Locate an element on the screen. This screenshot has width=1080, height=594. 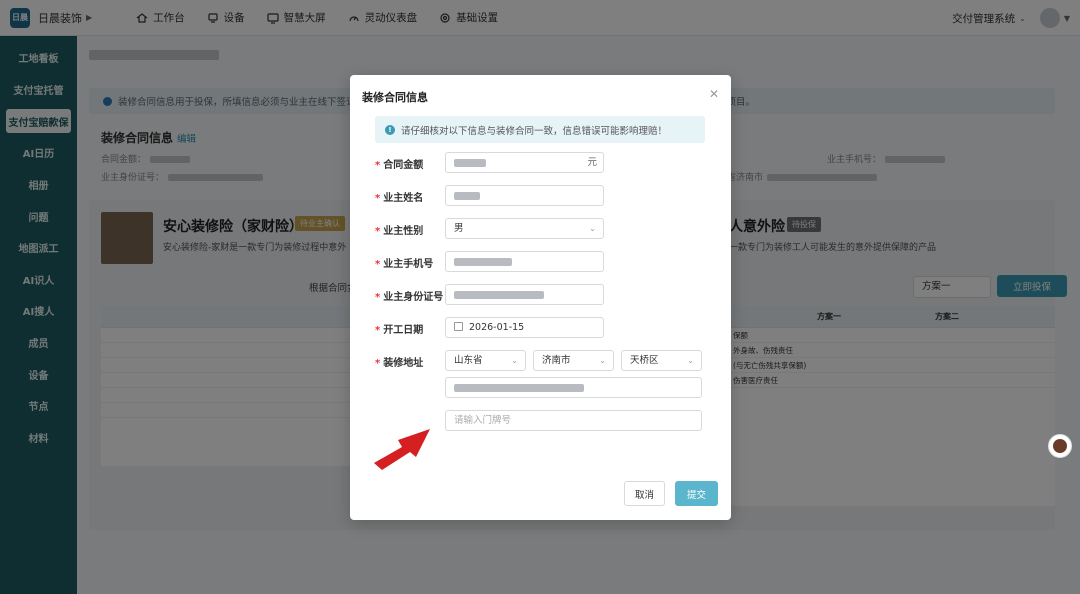
district-value: 天桥区 is located at coordinates (644, 360).